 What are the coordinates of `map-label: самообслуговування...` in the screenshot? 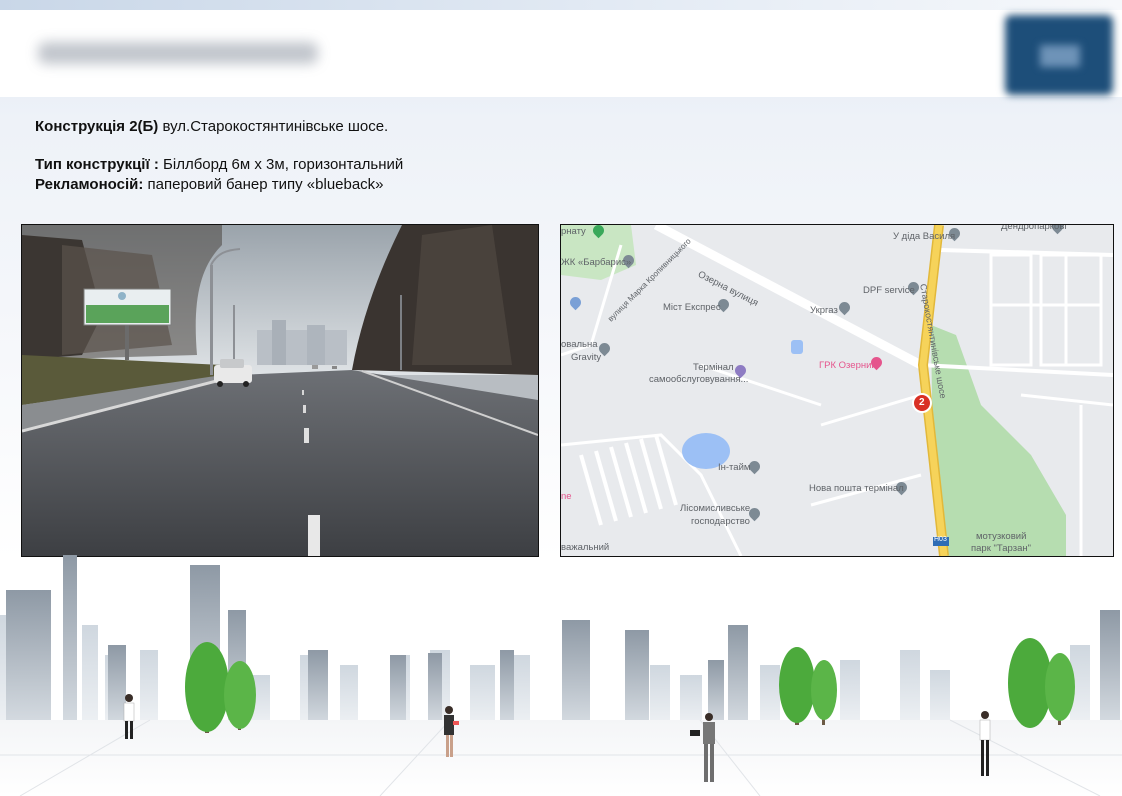 It's located at (699, 379).